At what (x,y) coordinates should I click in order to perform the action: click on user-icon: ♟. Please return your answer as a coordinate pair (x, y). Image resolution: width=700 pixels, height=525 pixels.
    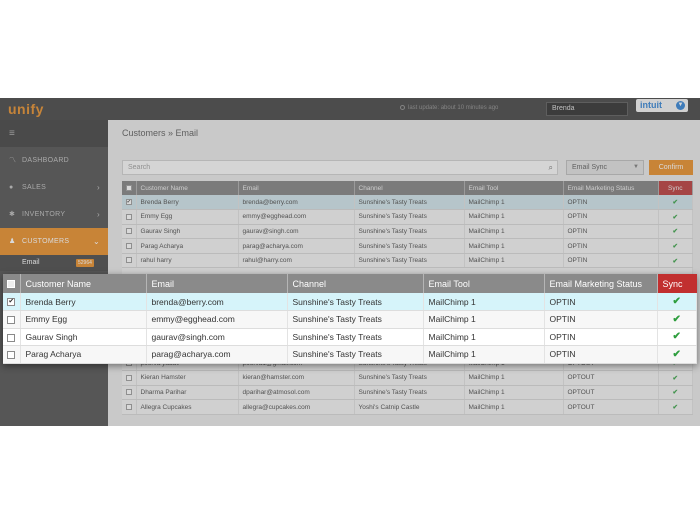
    Looking at the image, I should click on (12, 241).